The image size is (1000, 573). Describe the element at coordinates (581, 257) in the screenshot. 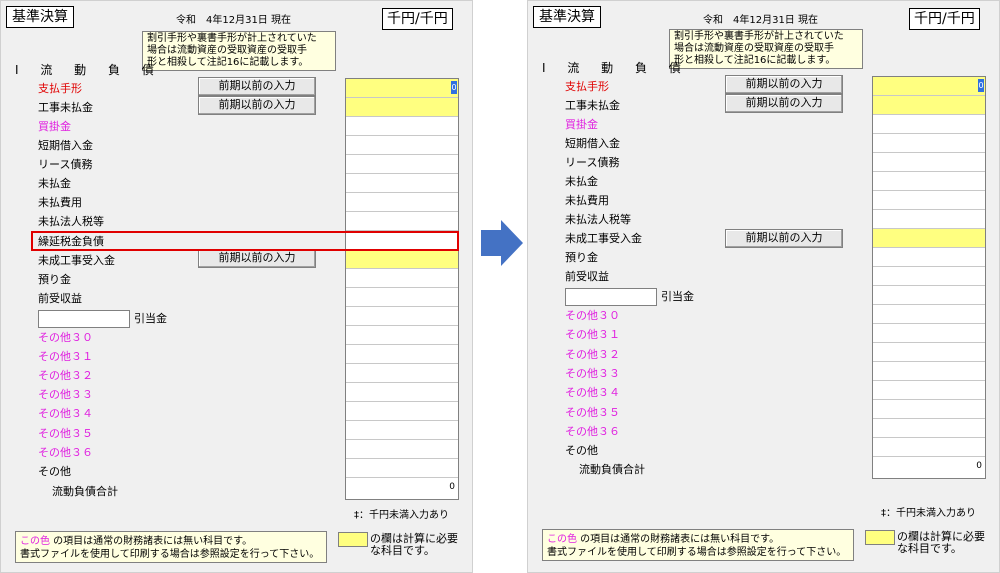

I see `item-label: 預り金` at that location.